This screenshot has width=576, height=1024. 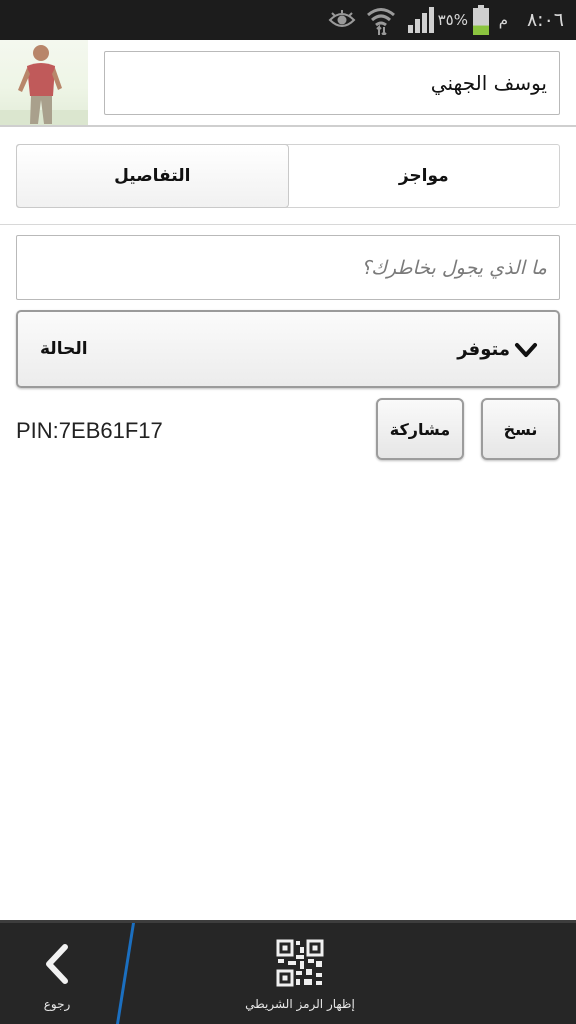 What do you see at coordinates (332, 83) in the screenshot?
I see `display-name-input` at bounding box center [332, 83].